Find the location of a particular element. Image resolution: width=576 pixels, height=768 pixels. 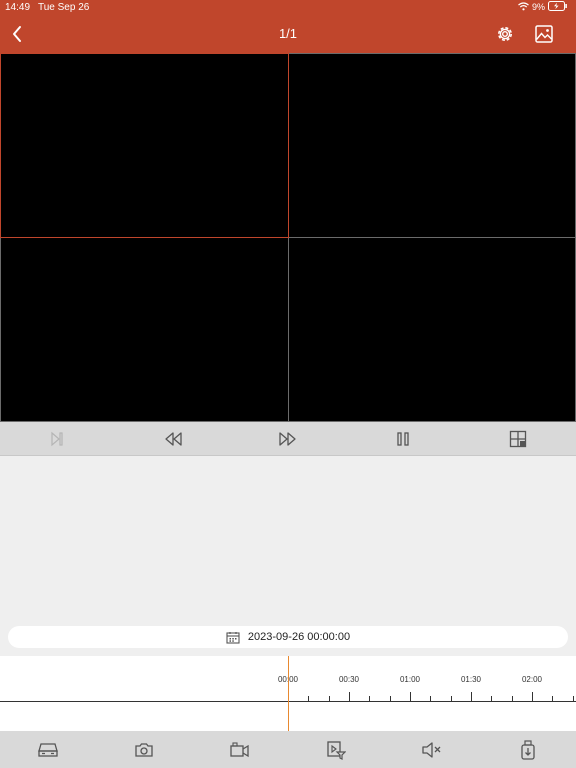

pause-icon is located at coordinates (403, 439).